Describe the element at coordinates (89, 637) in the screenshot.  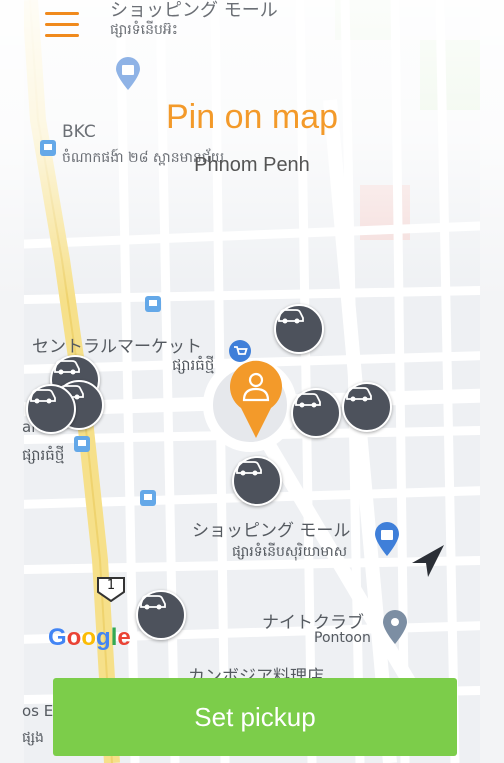
I see `google-logo: Google` at that location.